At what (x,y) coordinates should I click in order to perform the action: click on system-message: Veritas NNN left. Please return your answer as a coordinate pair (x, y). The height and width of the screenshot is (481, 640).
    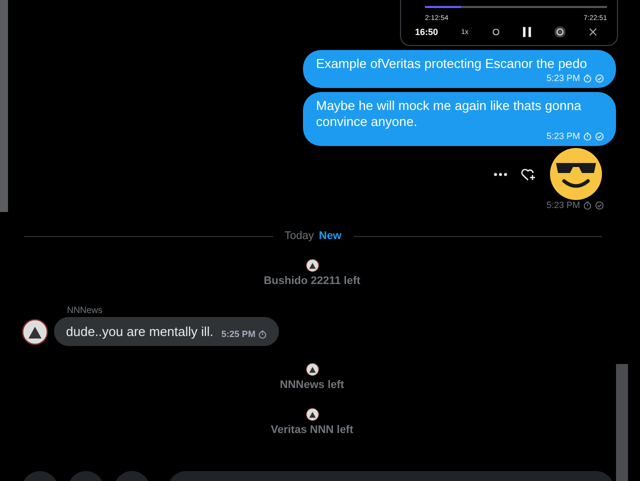
    Looking at the image, I should click on (312, 430).